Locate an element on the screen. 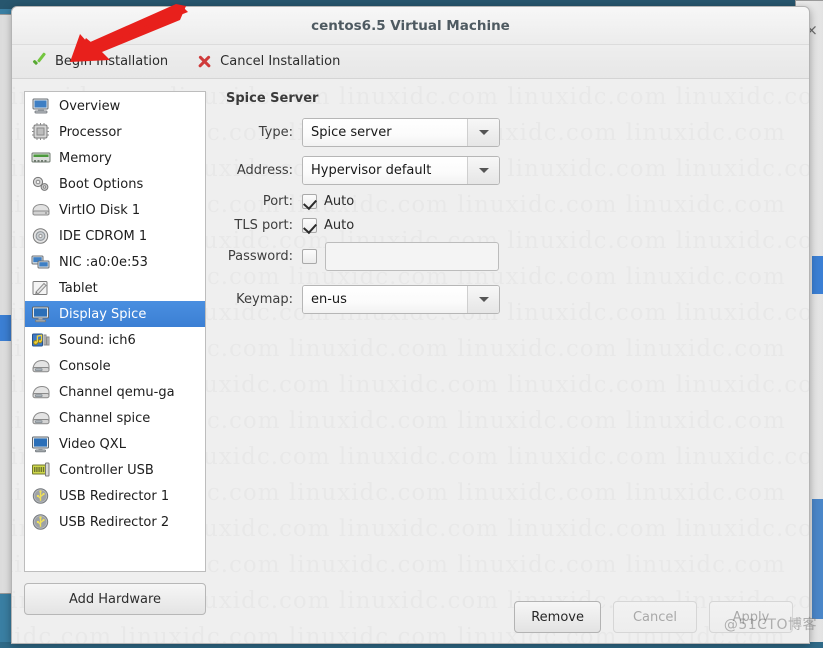 This screenshot has height=648, width=823. network-card-icon is located at coordinates (41, 262).